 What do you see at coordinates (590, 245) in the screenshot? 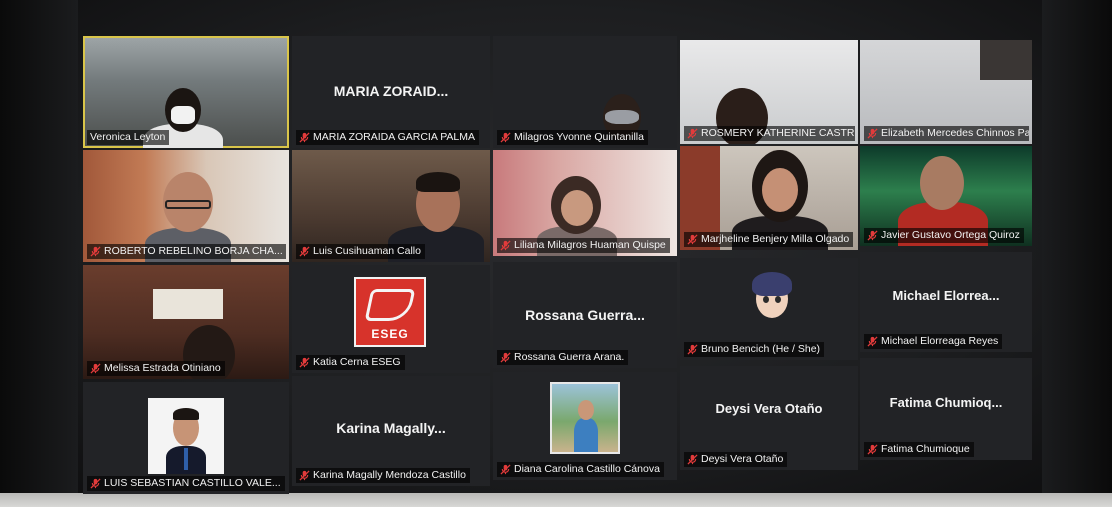
I see `participant-name: Liliana Milagros Huaman Quispe` at bounding box center [590, 245].